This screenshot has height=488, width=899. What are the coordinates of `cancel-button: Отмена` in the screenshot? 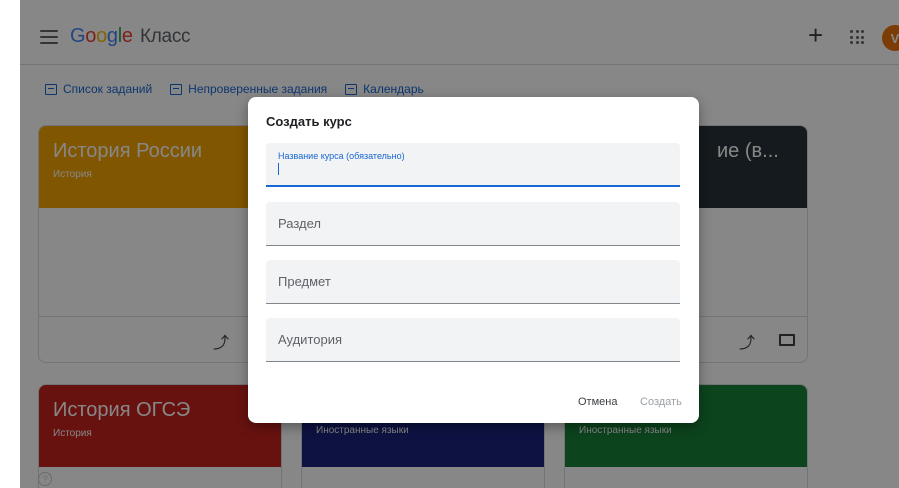 It's located at (597, 402).